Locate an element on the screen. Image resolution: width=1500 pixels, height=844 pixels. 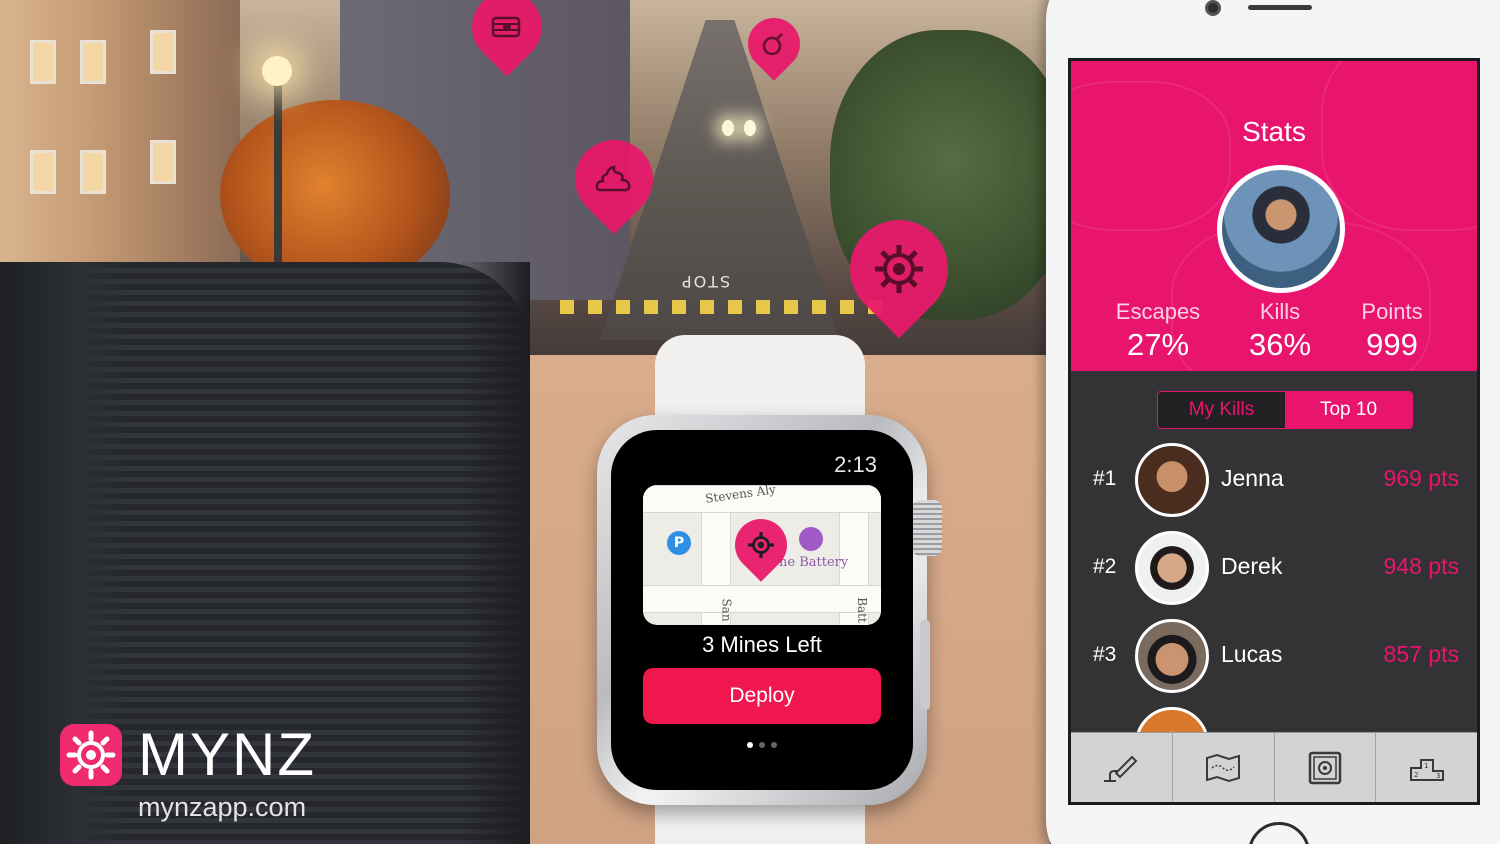
stats-header: Stats Escapes 27% Kills 36% Points 999 is located at coordinates (1274, 216).